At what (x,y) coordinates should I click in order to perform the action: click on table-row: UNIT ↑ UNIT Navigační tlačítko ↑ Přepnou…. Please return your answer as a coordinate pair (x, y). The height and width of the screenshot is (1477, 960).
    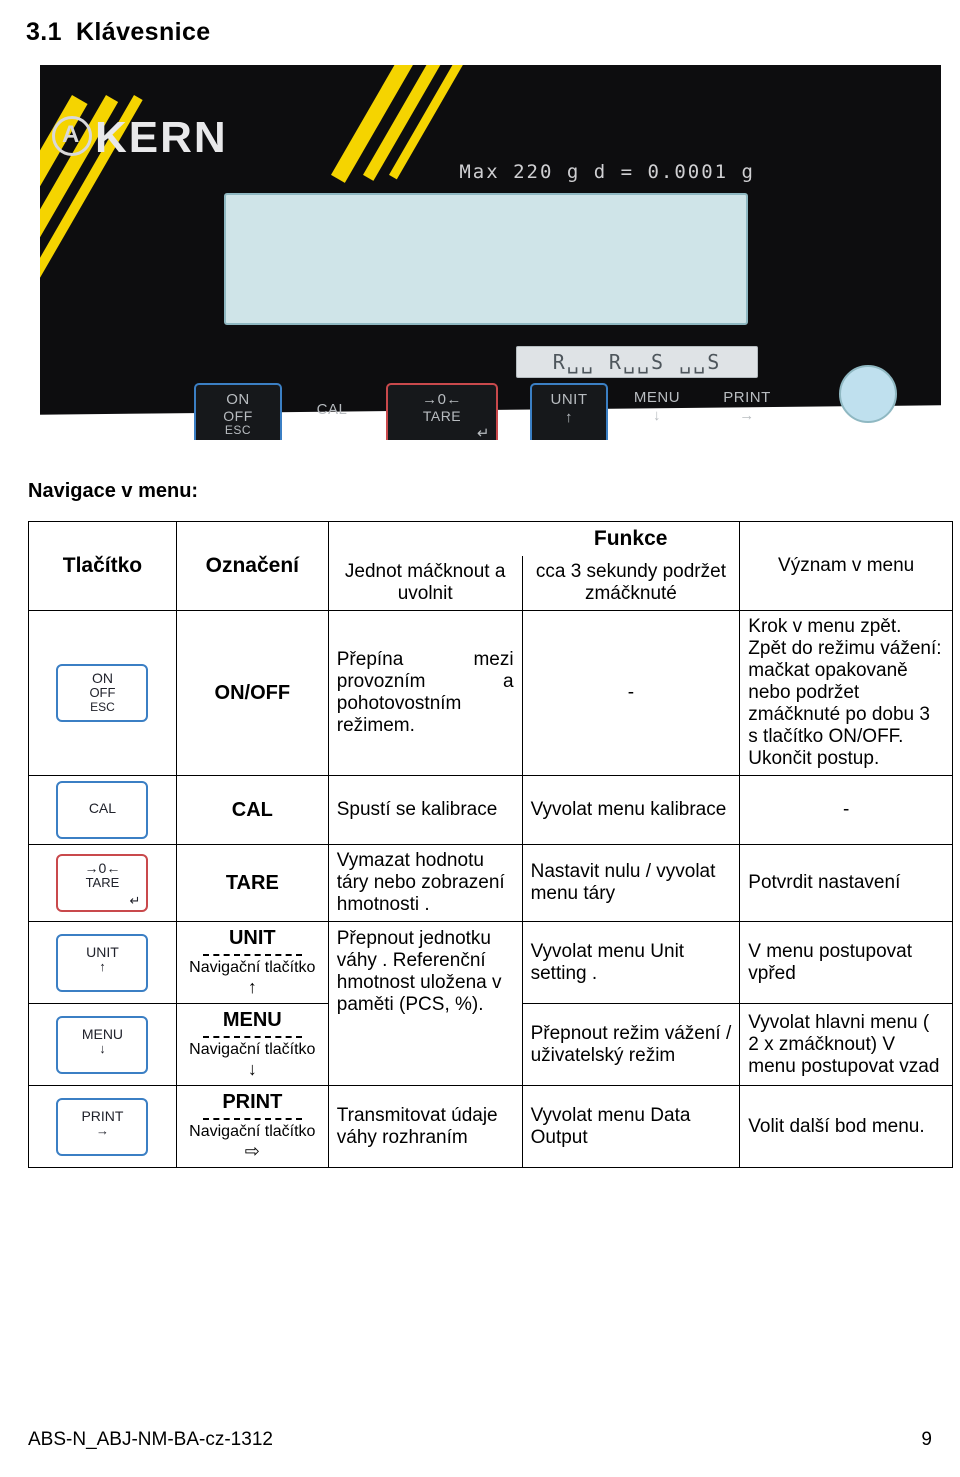
    Looking at the image, I should click on (490, 1003).